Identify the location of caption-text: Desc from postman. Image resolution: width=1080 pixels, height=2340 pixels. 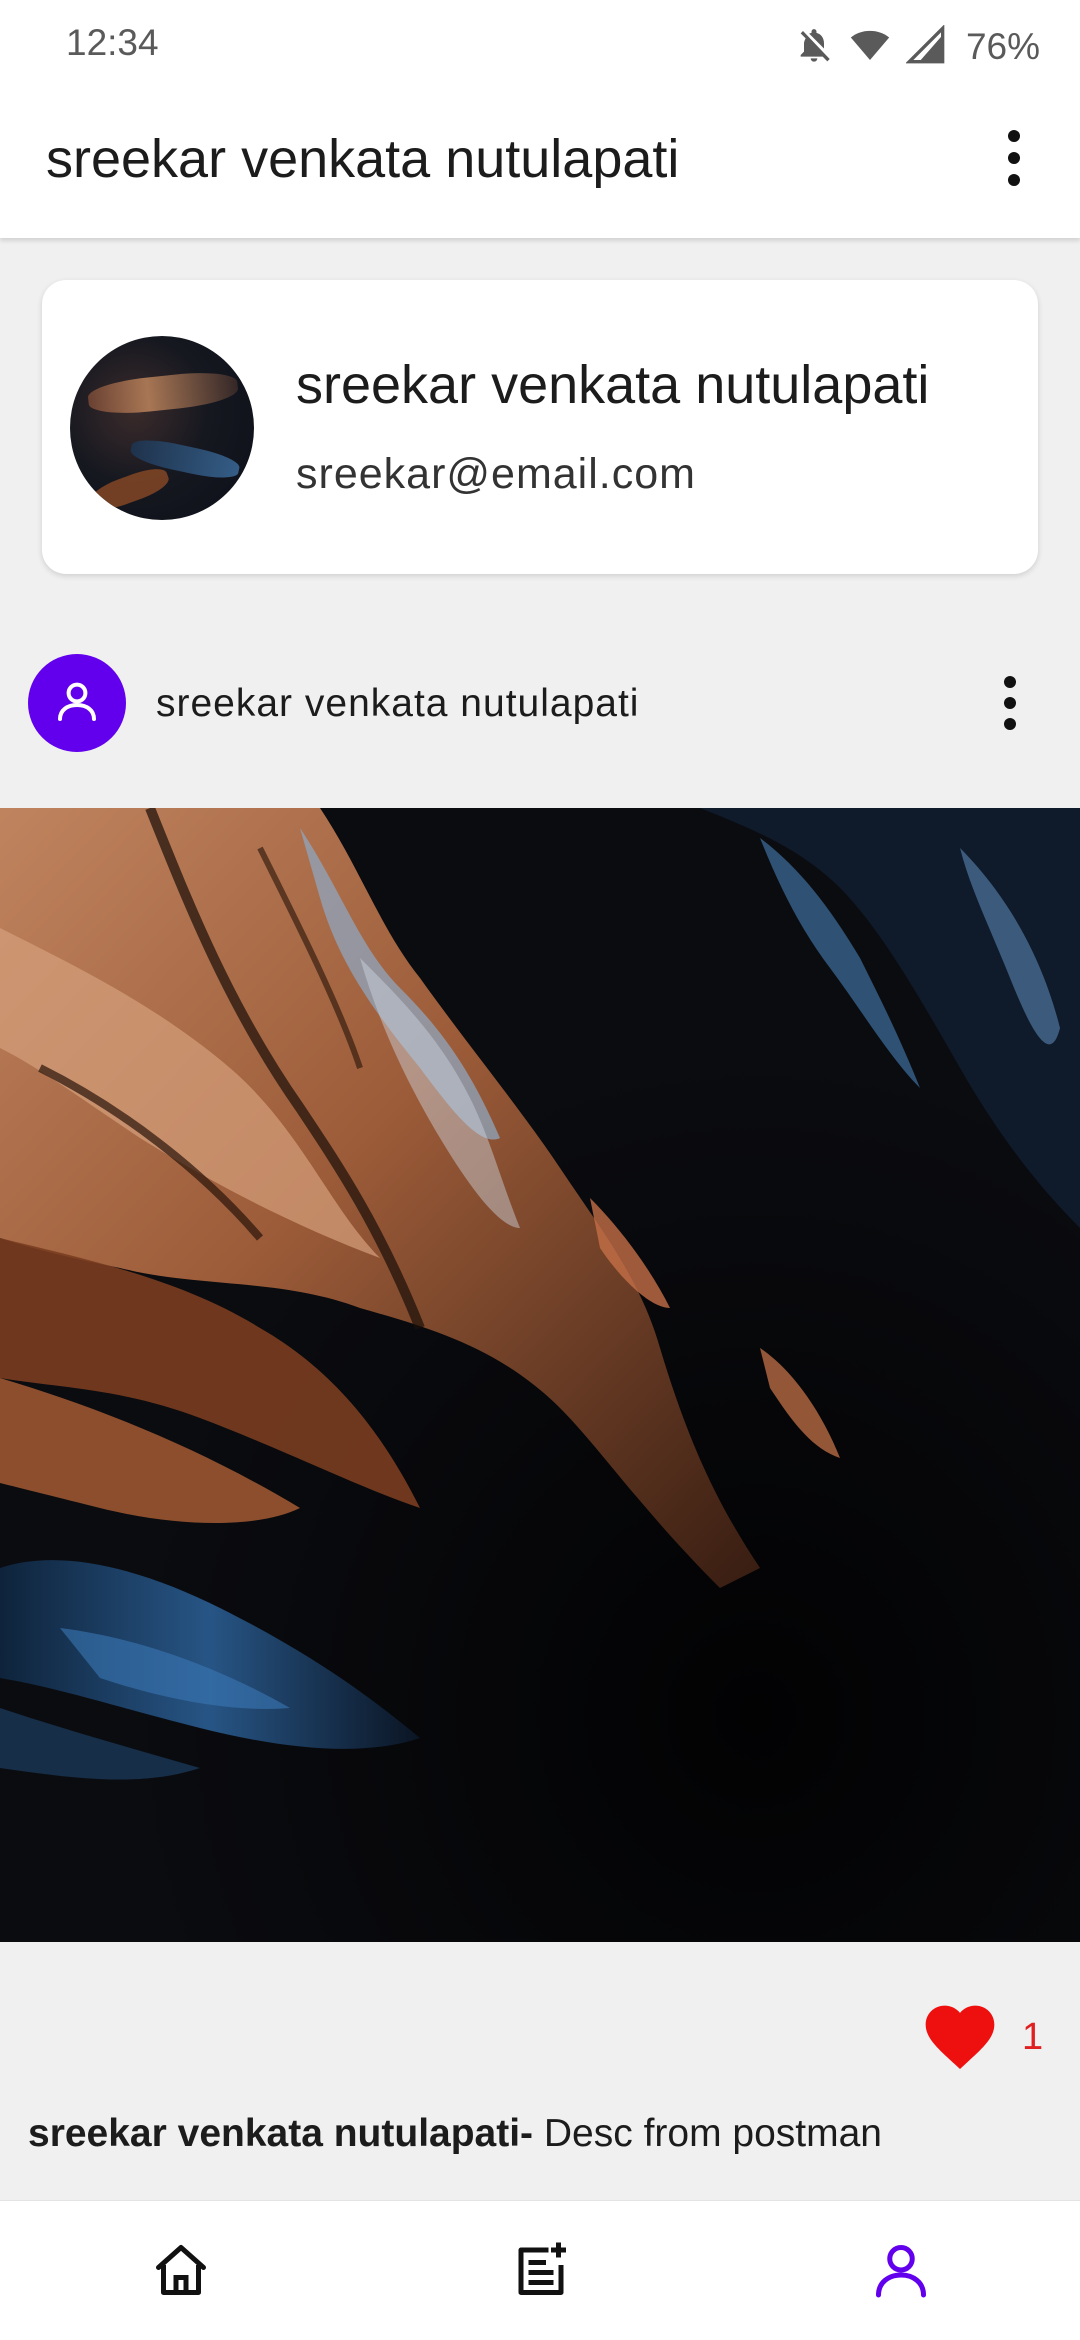
(707, 2133).